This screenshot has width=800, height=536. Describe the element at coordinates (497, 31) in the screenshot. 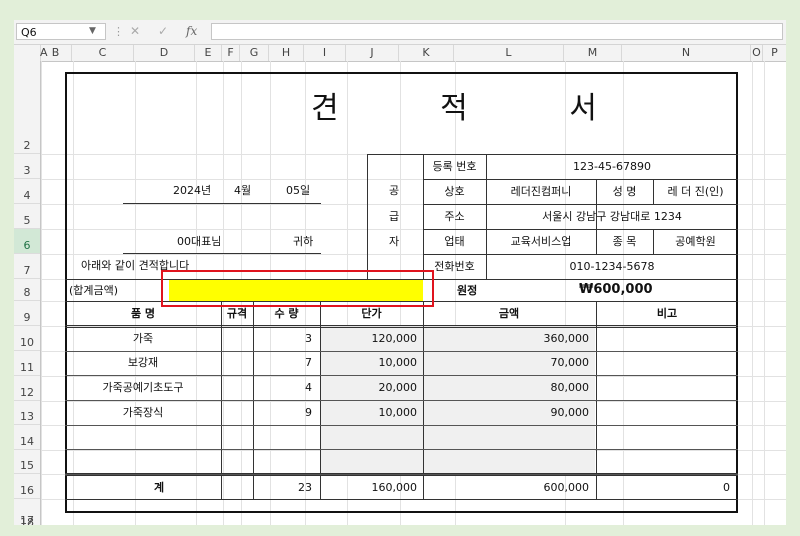

I see `formula-input` at that location.